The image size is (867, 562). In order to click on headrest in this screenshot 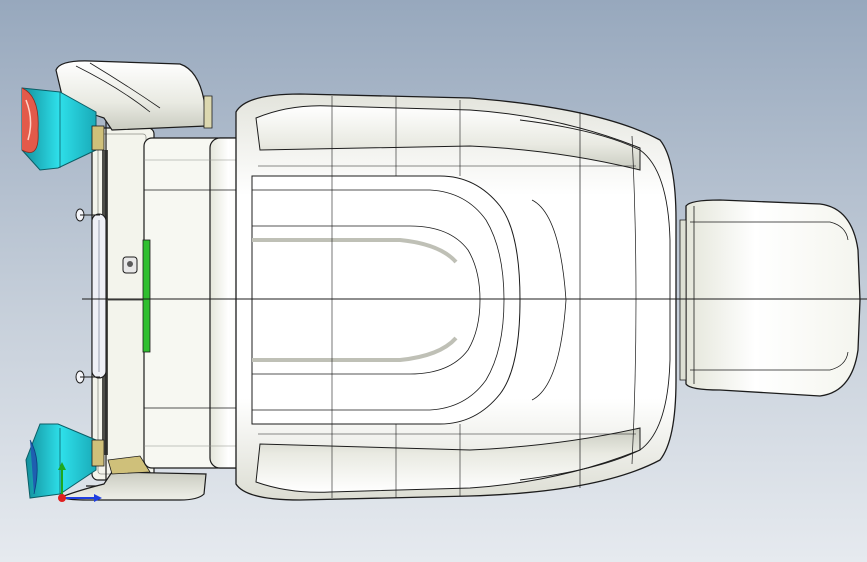, I will do `click(770, 298)`.